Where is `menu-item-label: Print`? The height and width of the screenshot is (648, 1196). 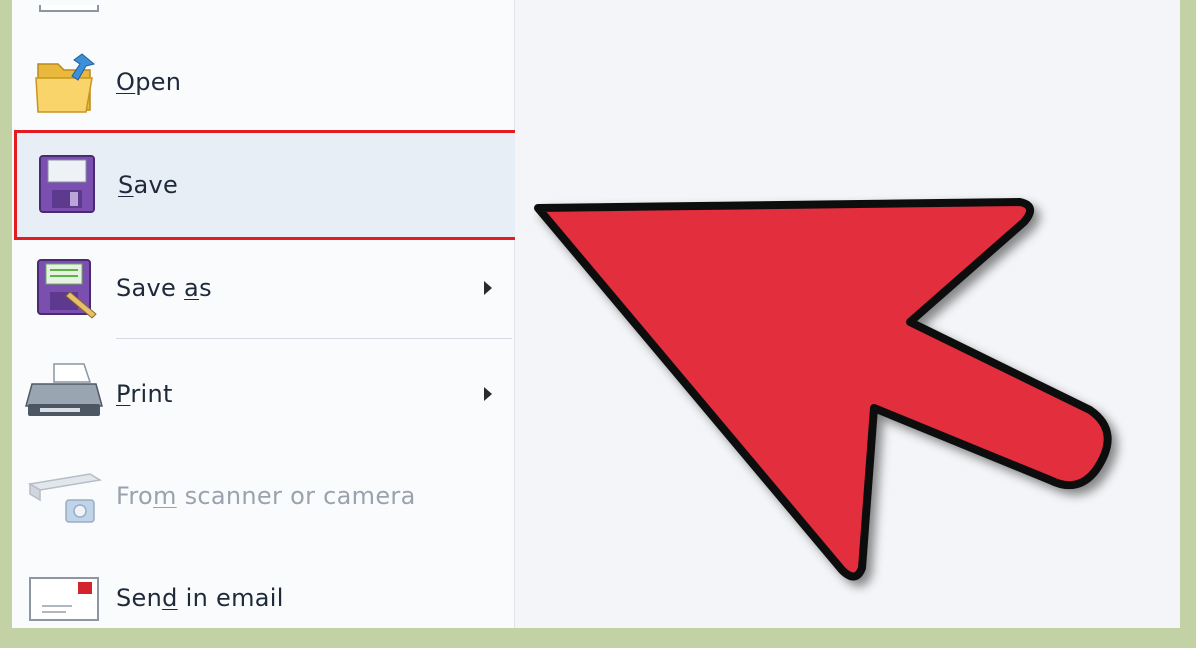 menu-item-label: Print is located at coordinates (144, 394).